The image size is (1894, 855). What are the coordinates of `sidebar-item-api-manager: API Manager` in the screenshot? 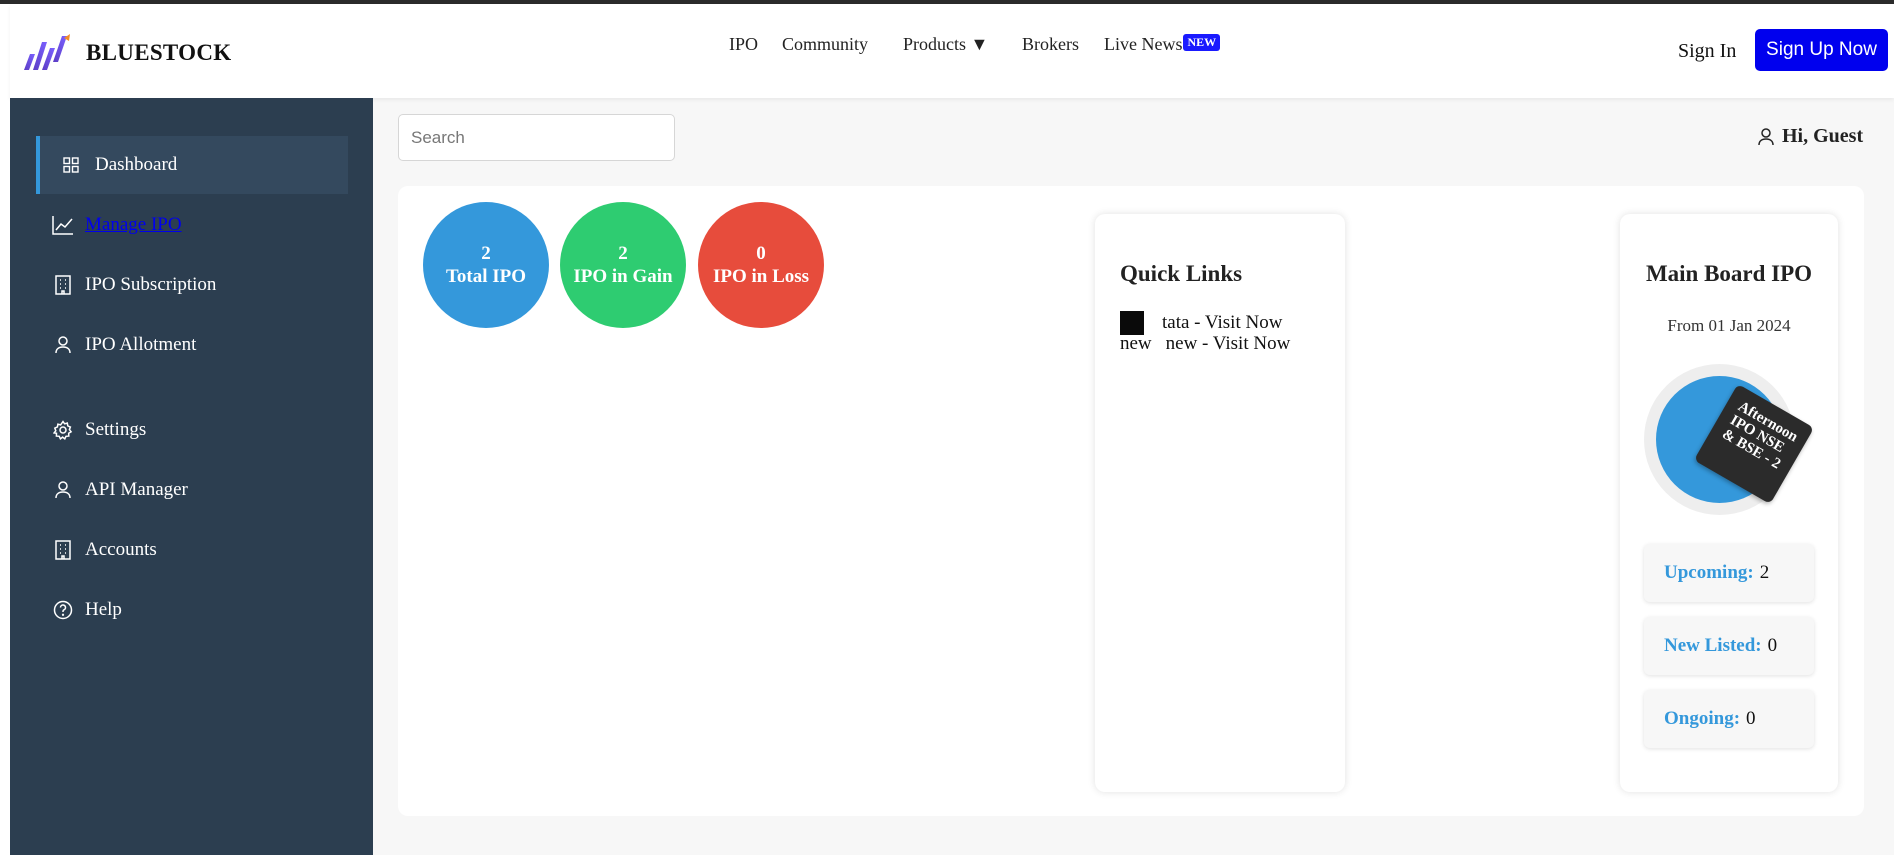 It's located at (192, 490).